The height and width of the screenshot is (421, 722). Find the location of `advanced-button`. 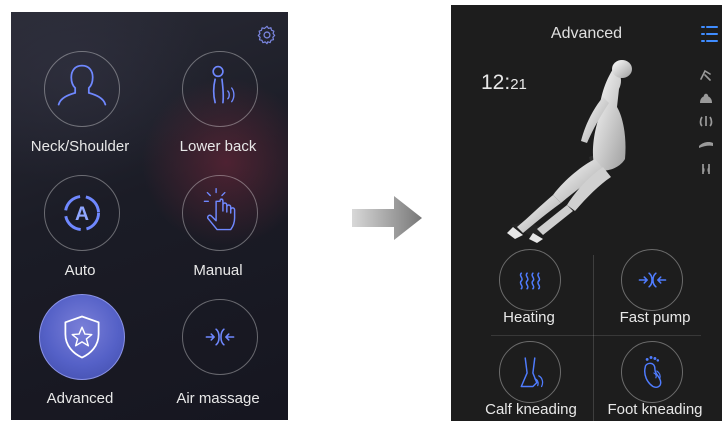

advanced-button is located at coordinates (82, 337).